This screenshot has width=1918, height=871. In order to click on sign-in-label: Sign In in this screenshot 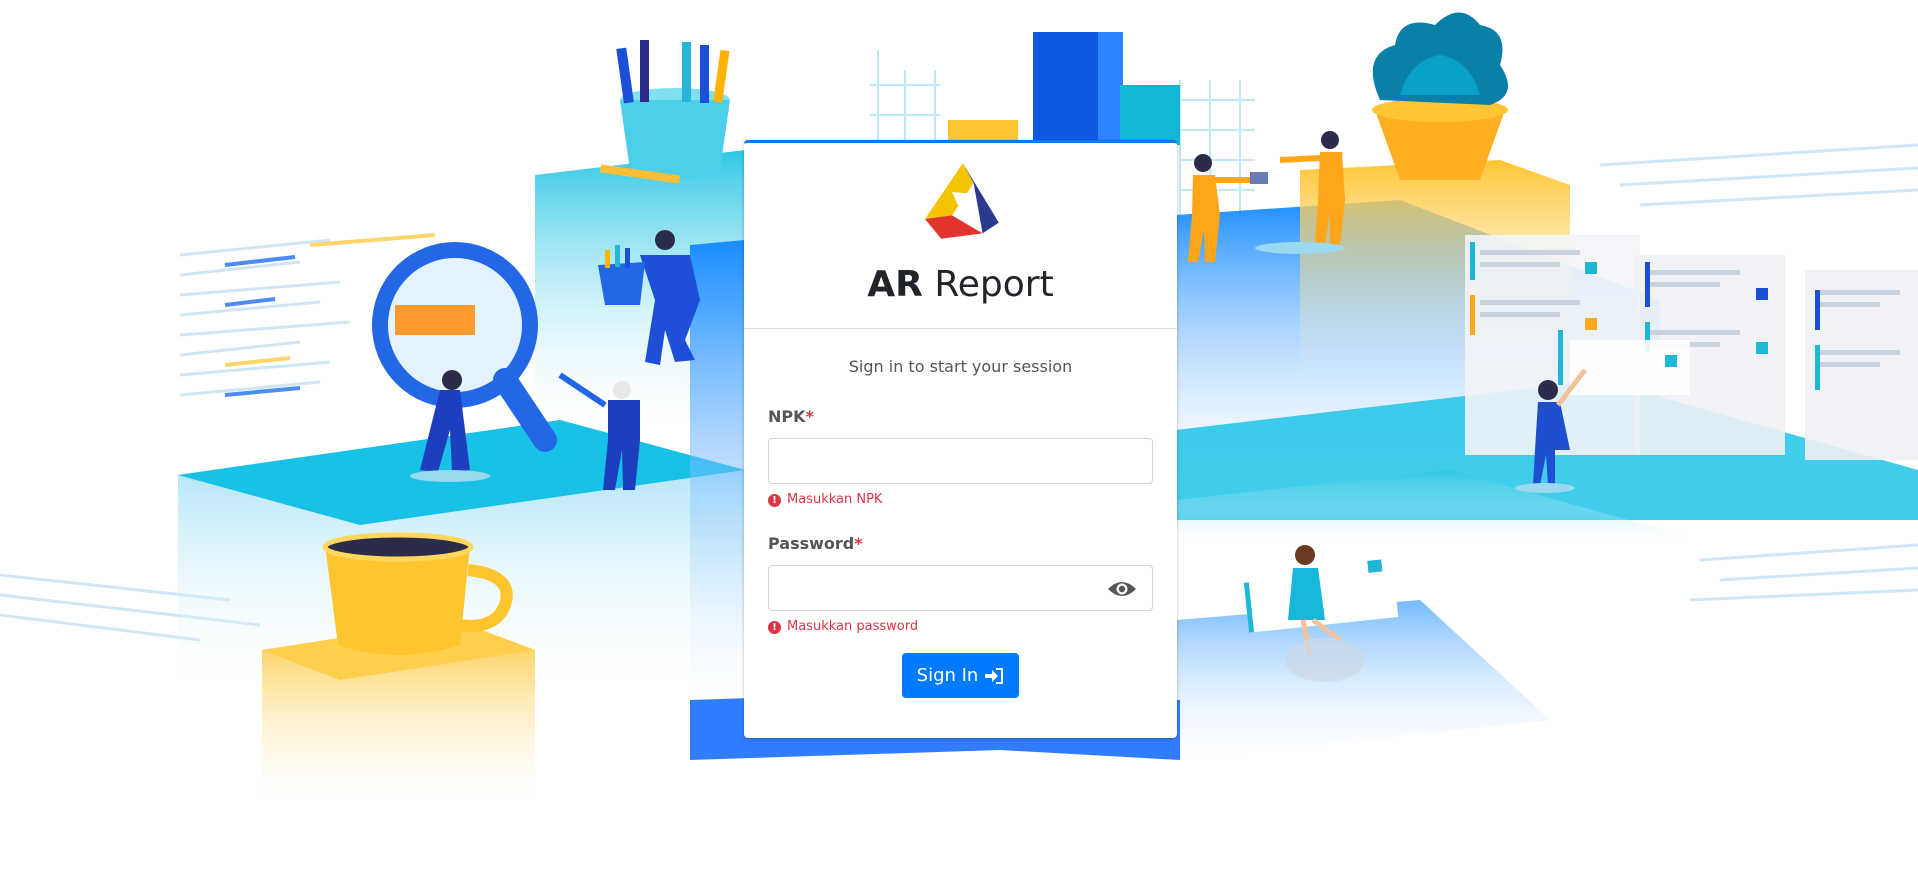, I will do `click(947, 675)`.